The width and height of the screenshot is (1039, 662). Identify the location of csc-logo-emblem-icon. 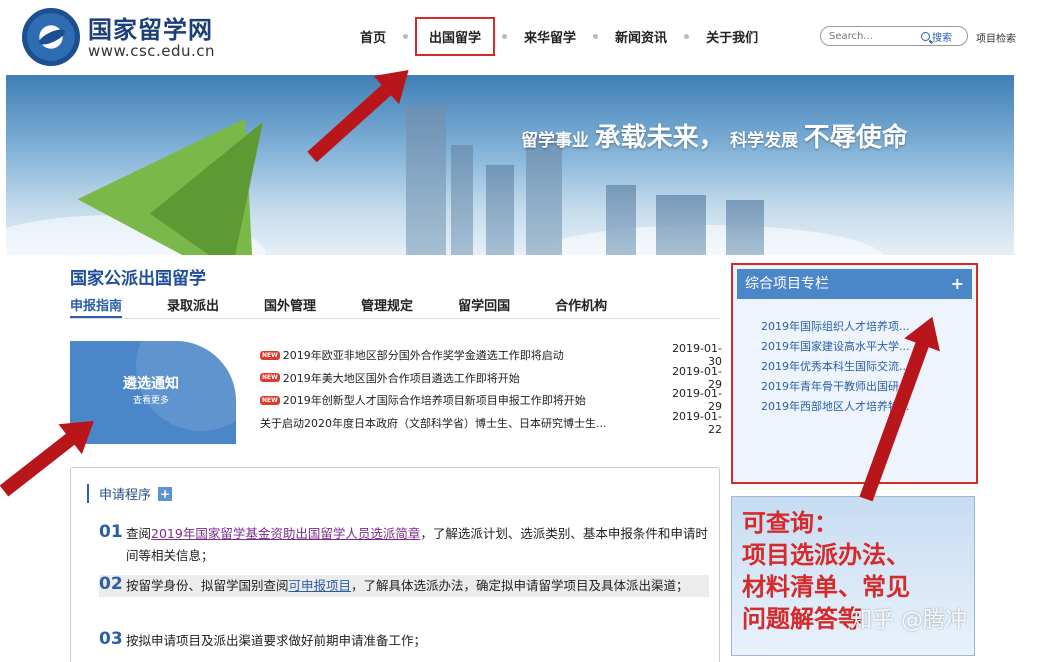
(51, 37).